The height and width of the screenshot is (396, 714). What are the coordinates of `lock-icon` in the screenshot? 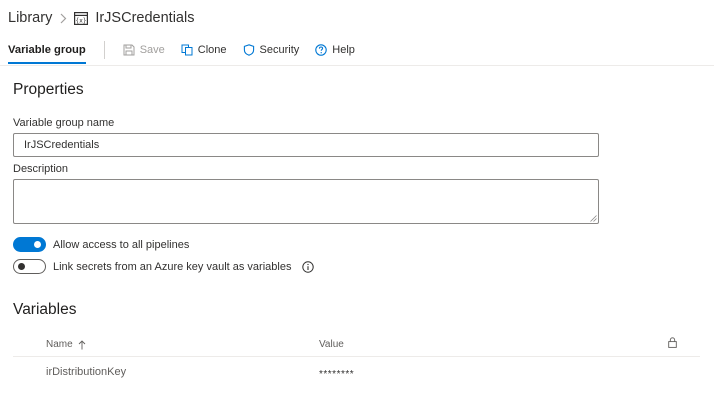 It's located at (672, 344).